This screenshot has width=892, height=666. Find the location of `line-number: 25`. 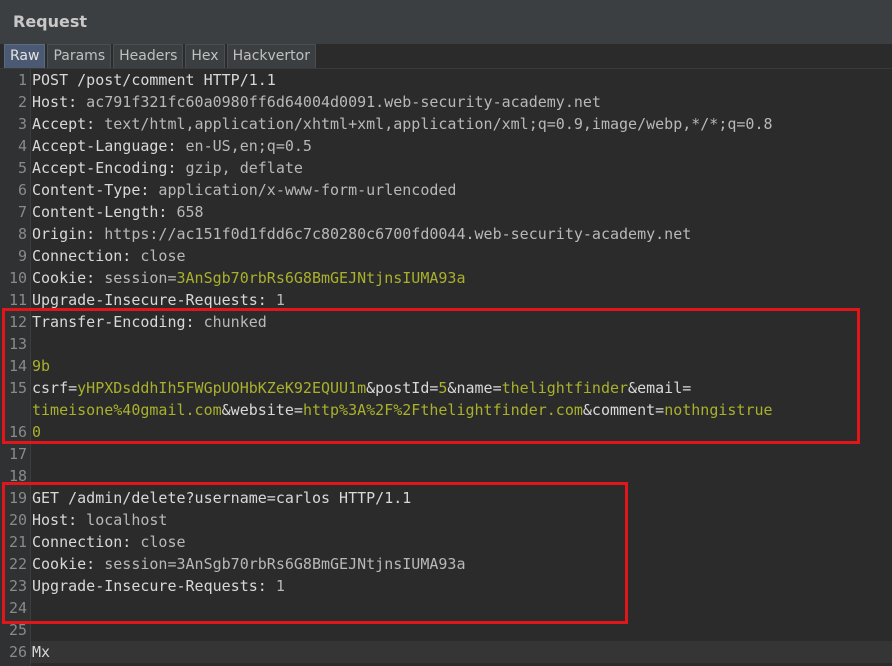

line-number: 25 is located at coordinates (17, 630).